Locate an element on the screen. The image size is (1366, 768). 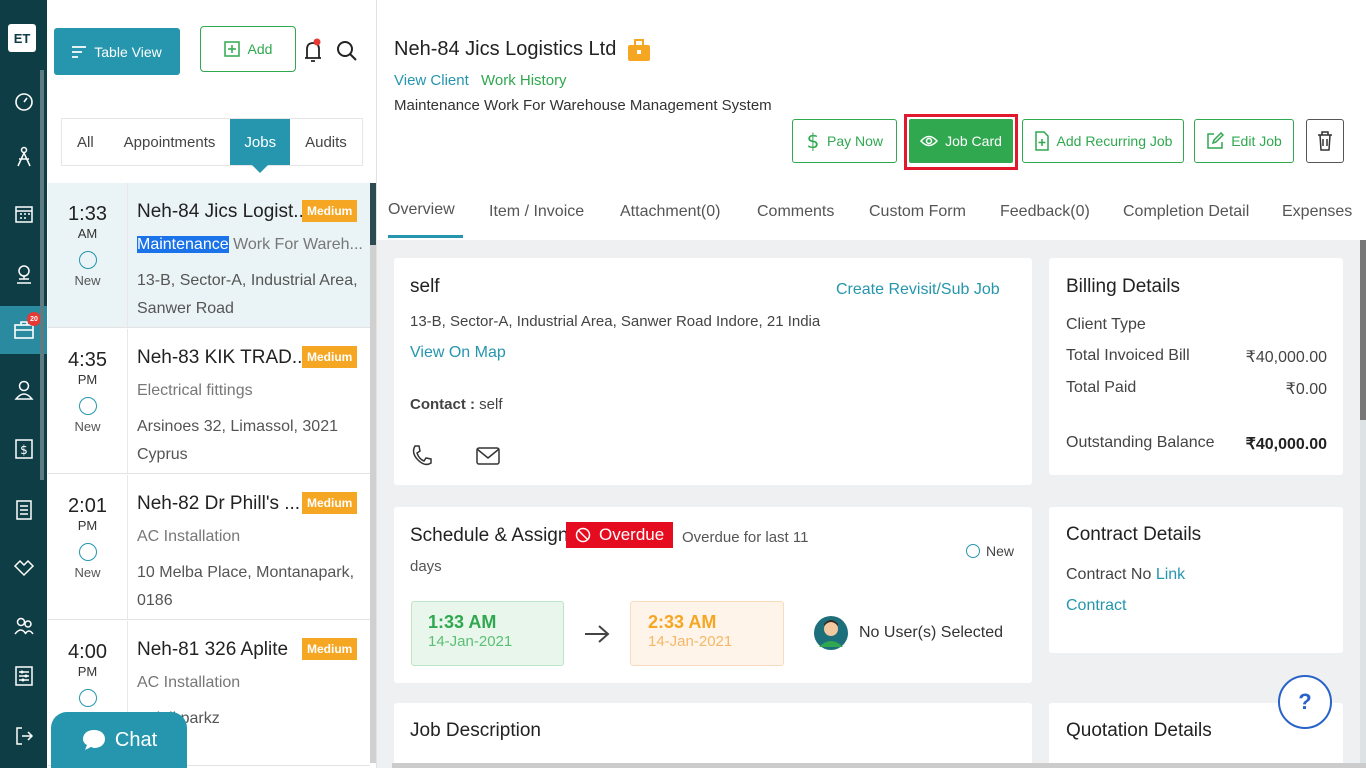
schedule-status: New is located at coordinates (990, 551).